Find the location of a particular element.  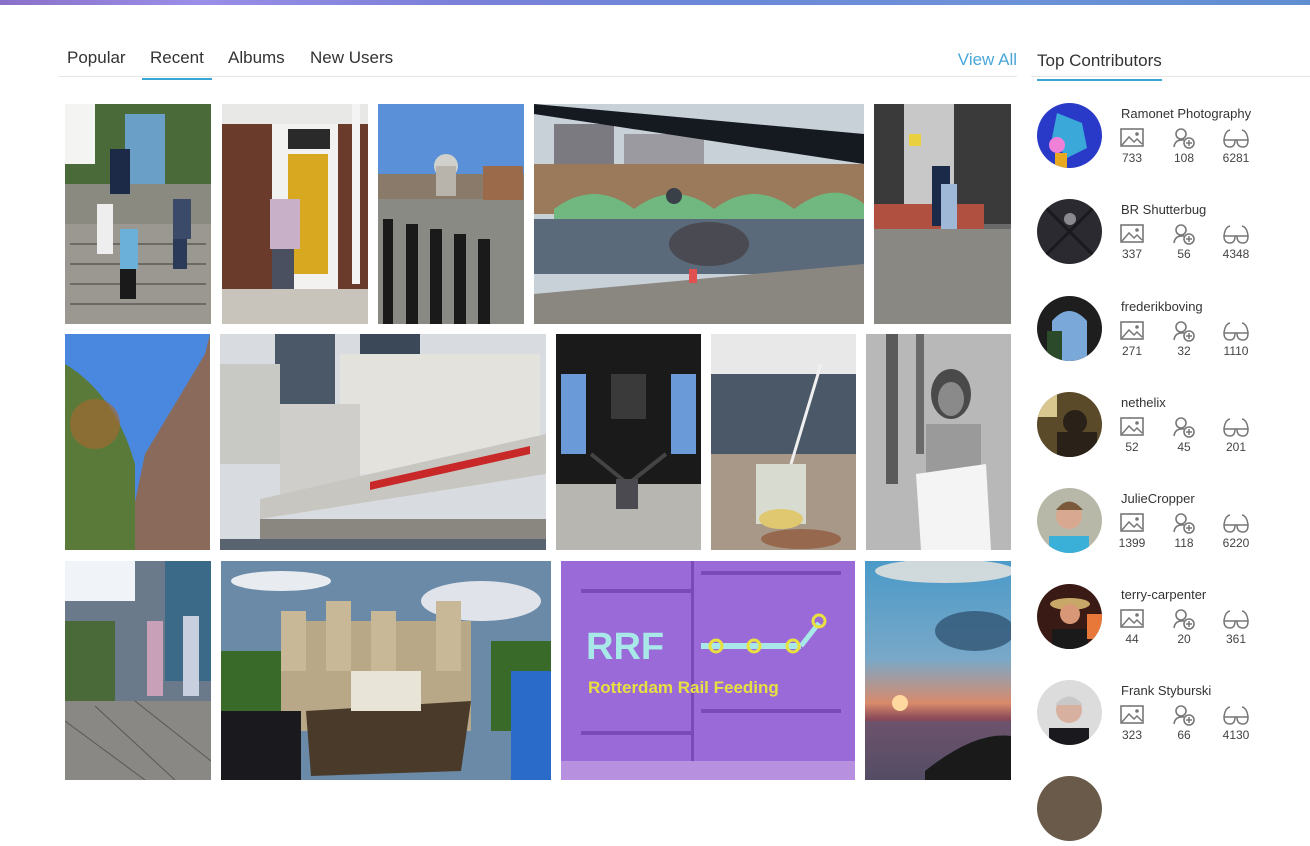

contributor-name: BR Shutterbug is located at coordinates (1163, 209).